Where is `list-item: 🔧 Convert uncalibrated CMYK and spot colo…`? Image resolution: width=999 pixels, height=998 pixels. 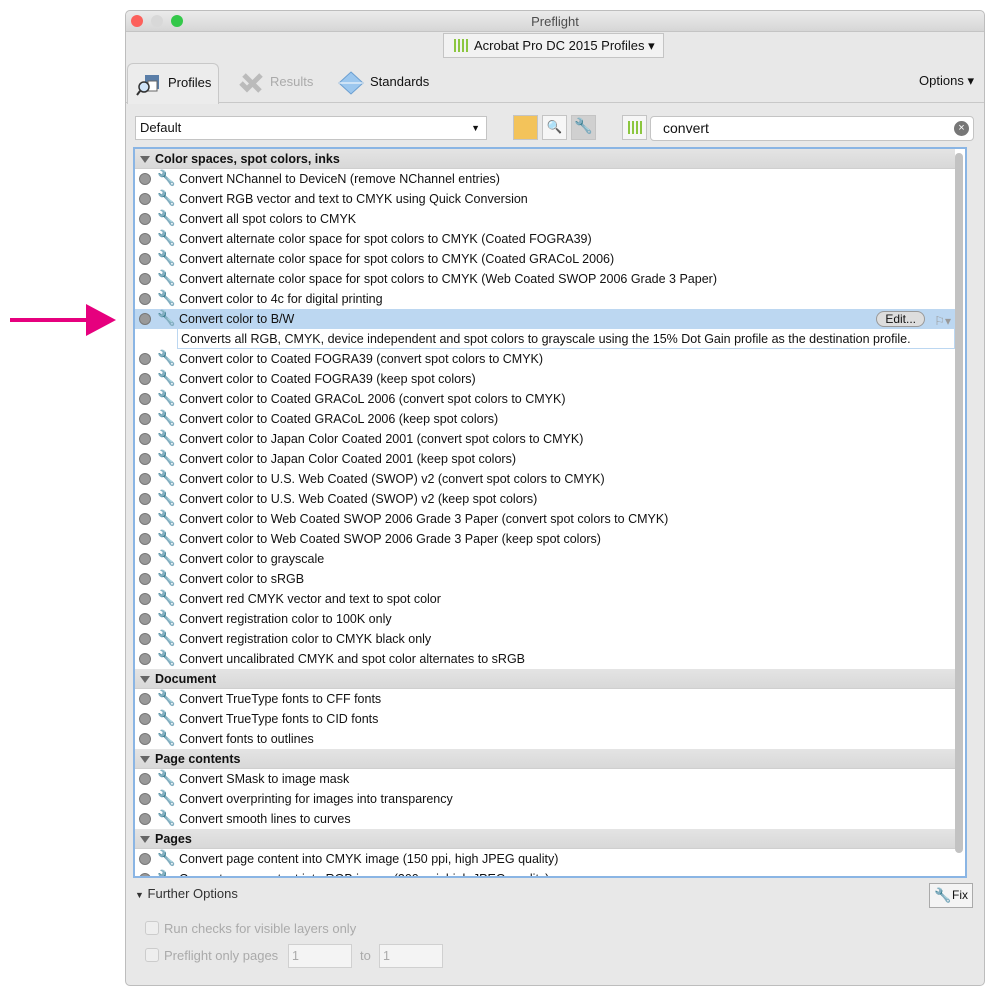
list-item: 🔧 Convert uncalibrated CMYK and spot colo… is located at coordinates (545, 659).